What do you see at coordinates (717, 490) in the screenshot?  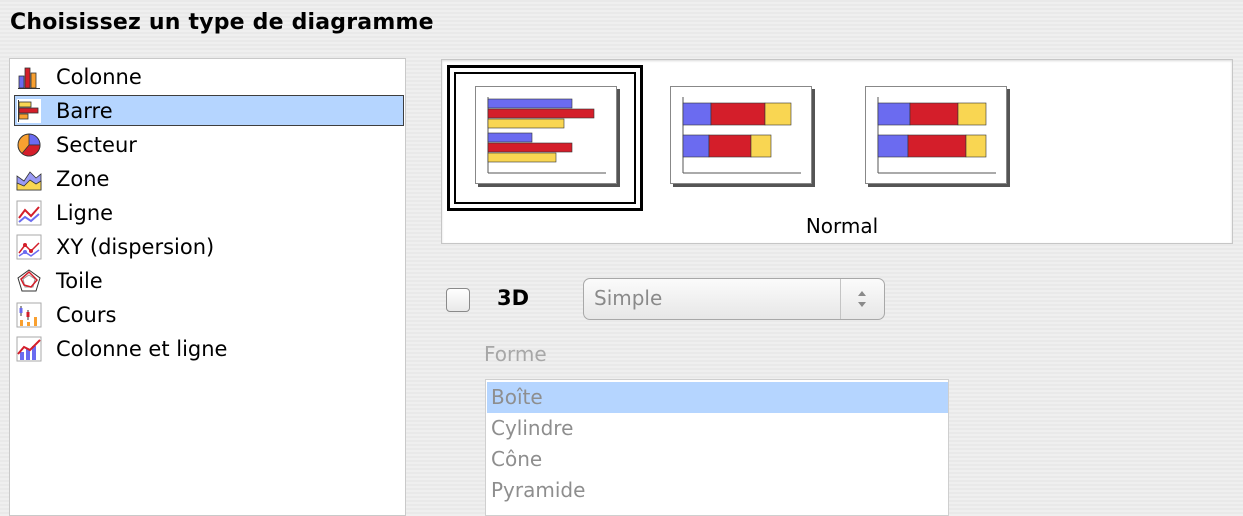 I see `shape-item-pyramide: Pyramide` at bounding box center [717, 490].